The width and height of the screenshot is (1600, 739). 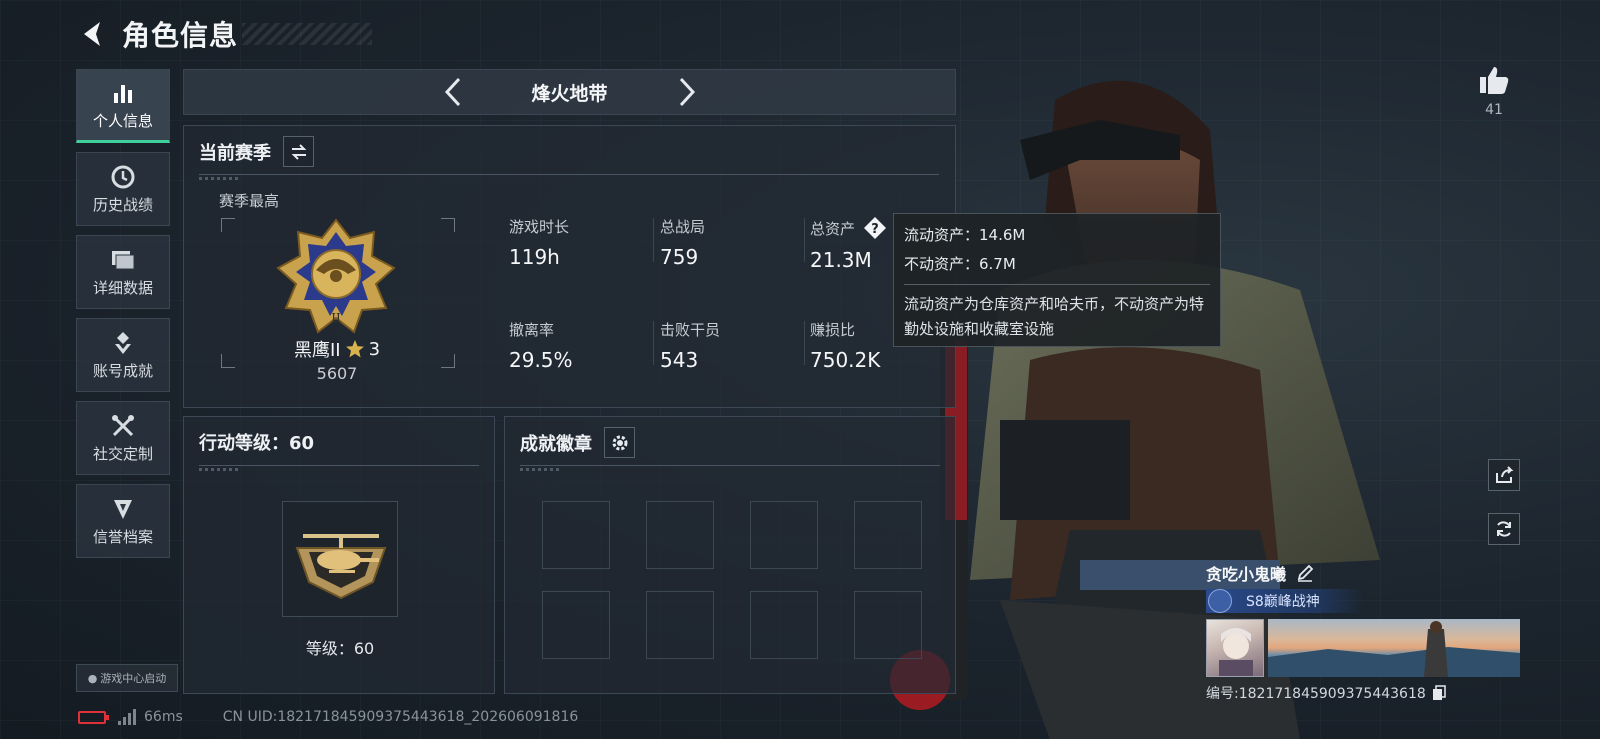 I want to click on sidebar-item-achievements: 账号成就, so click(x=123, y=355).